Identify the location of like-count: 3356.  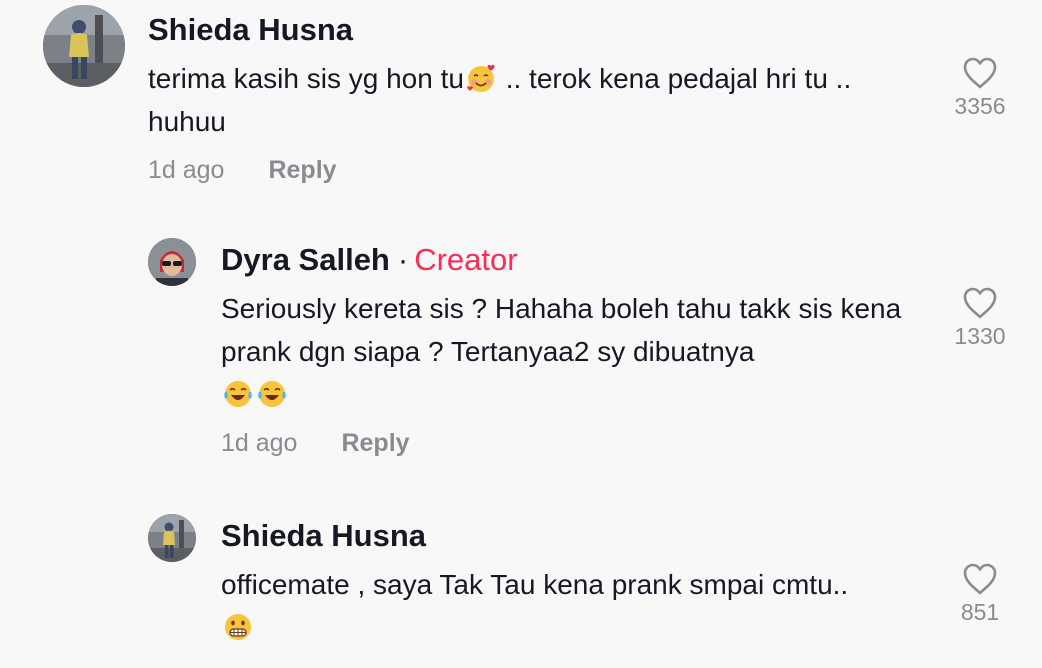
(980, 106).